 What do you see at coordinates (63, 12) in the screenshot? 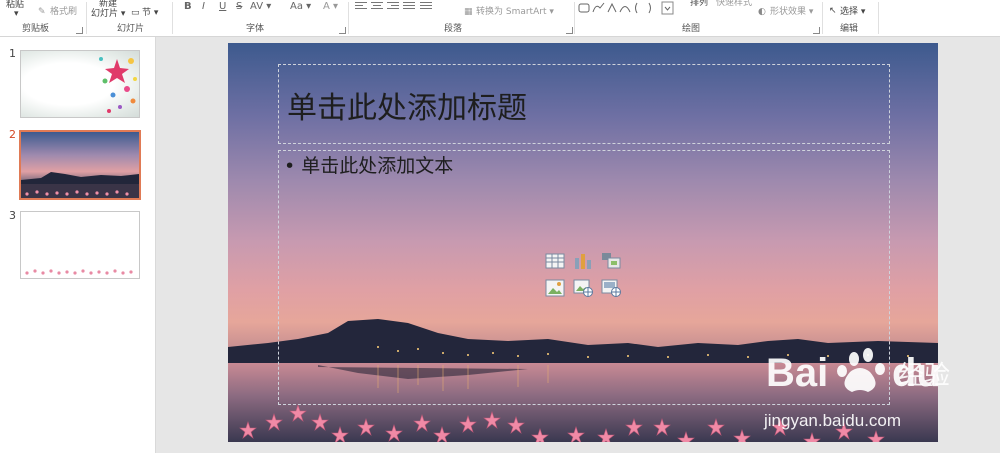
I see `format-painter-button: 格式刷` at bounding box center [63, 12].